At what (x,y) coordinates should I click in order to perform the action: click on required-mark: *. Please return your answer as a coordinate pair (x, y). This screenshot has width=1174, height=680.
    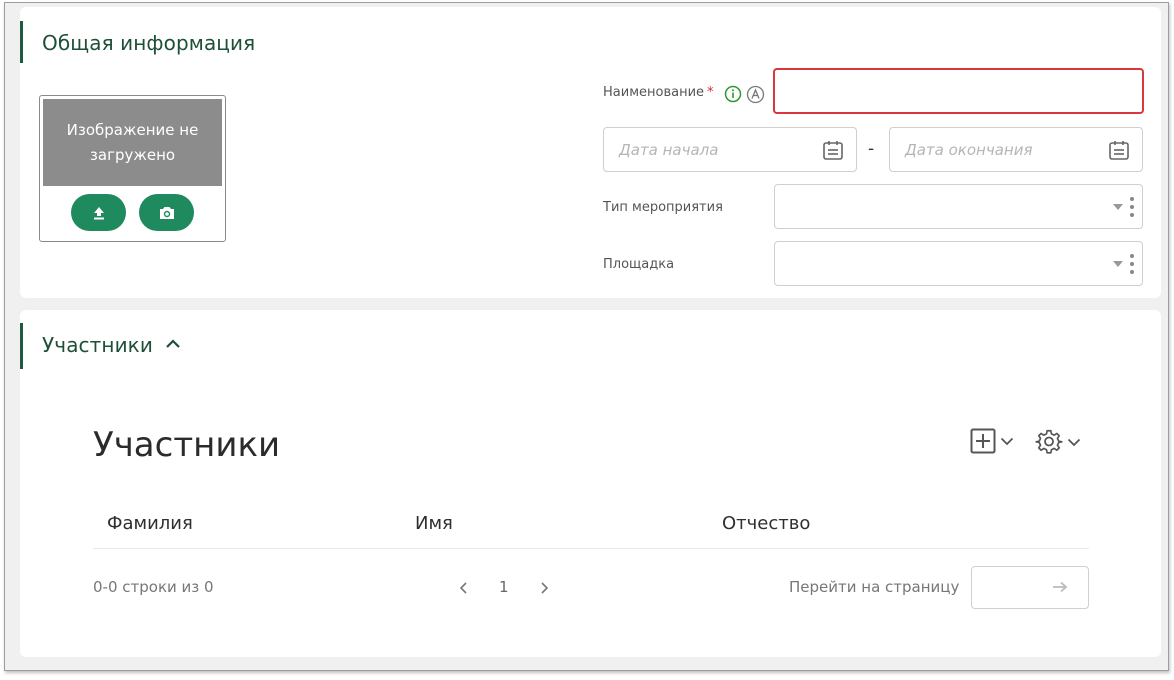
    Looking at the image, I should click on (710, 92).